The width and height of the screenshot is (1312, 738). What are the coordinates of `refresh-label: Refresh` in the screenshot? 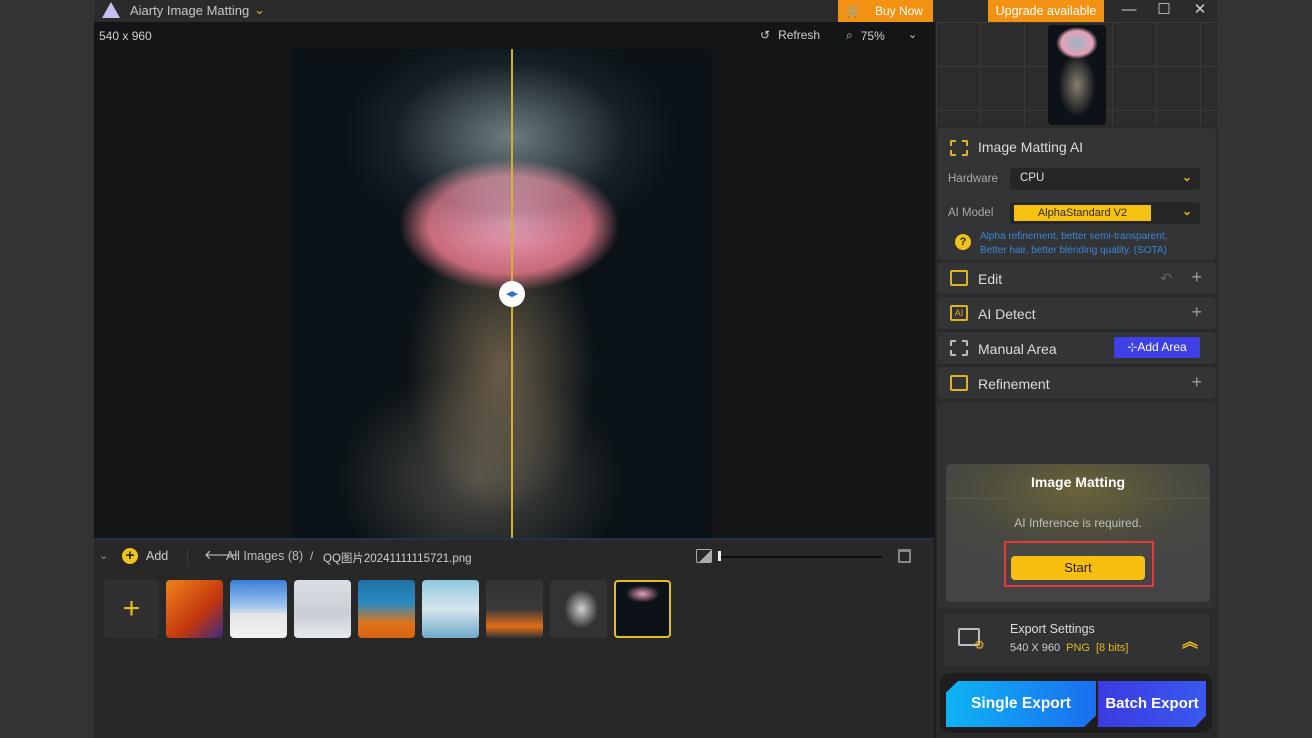 It's located at (799, 35).